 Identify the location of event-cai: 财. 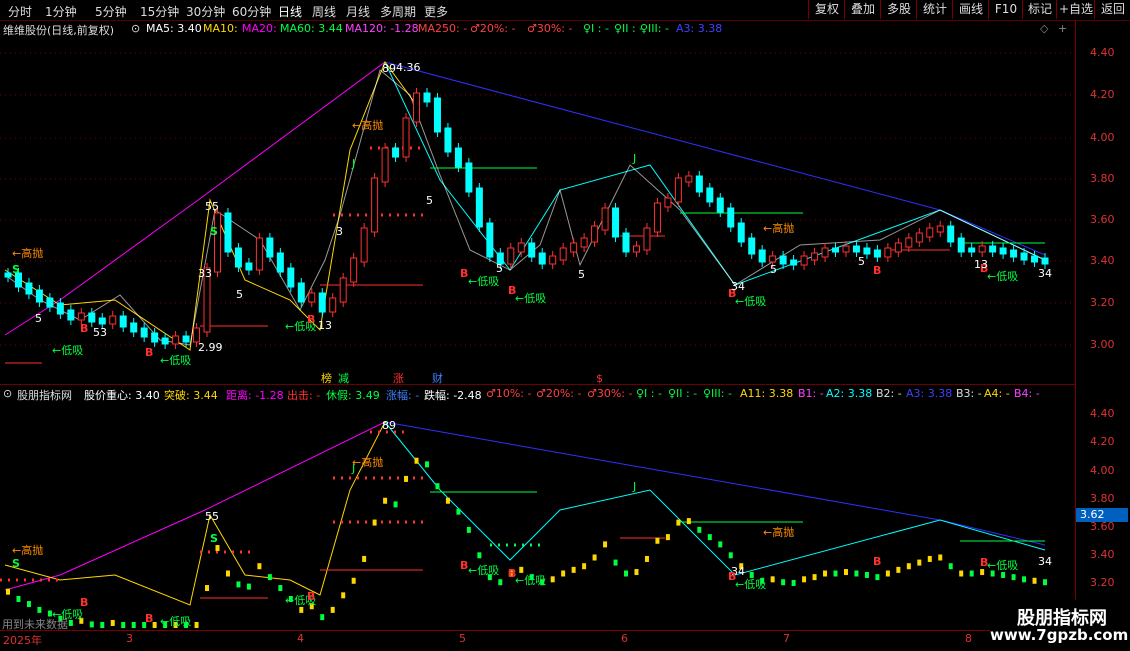
(437, 378).